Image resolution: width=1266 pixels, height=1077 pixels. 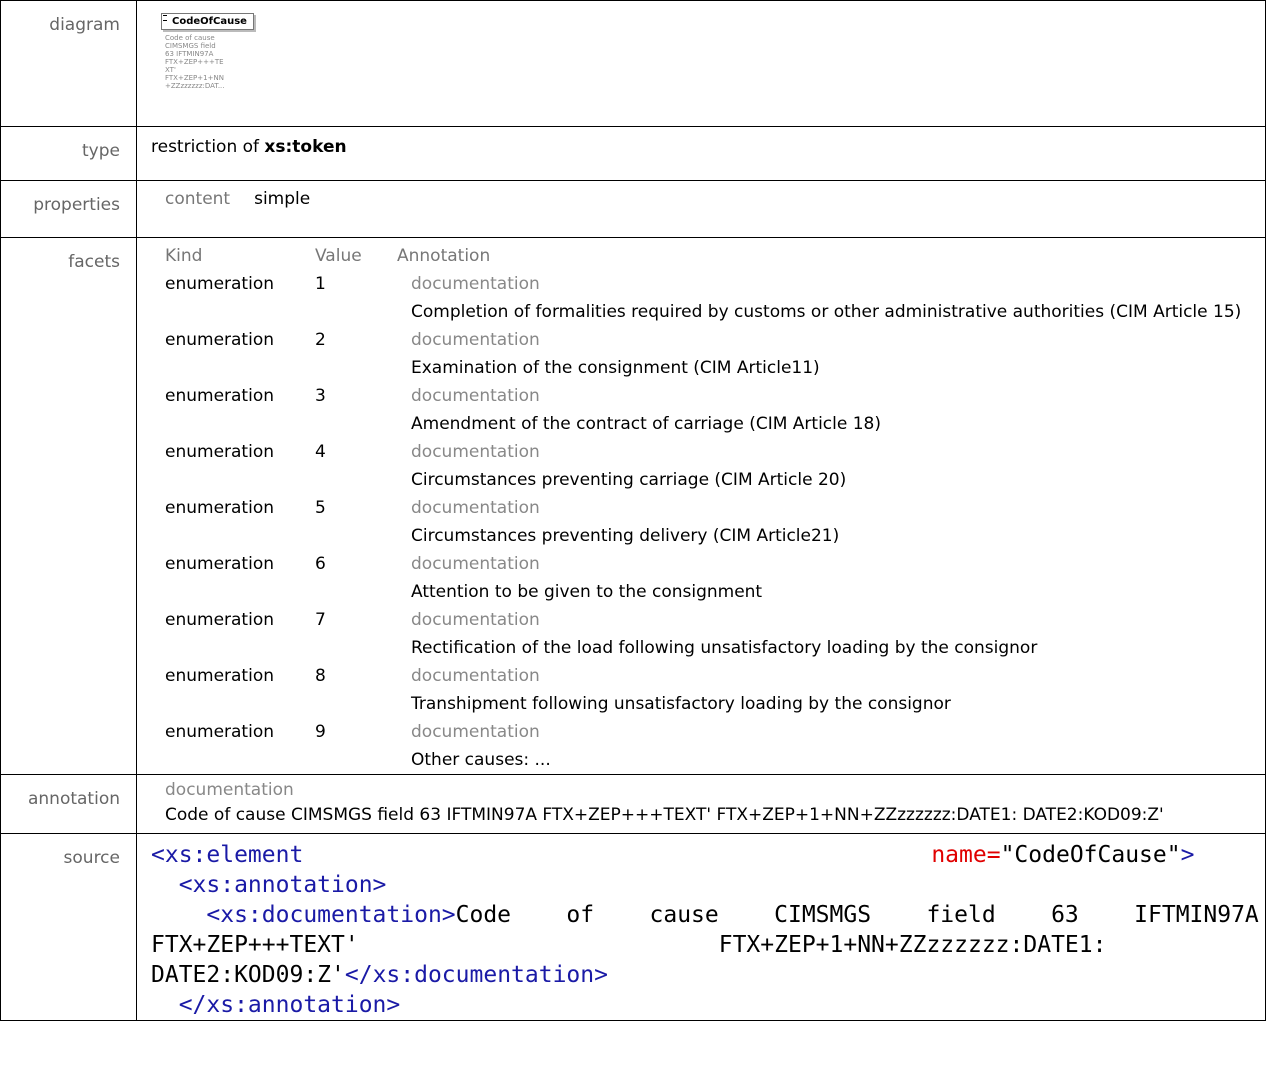 I want to click on facet-row: enumeration 9 documentation, so click(x=715, y=732).